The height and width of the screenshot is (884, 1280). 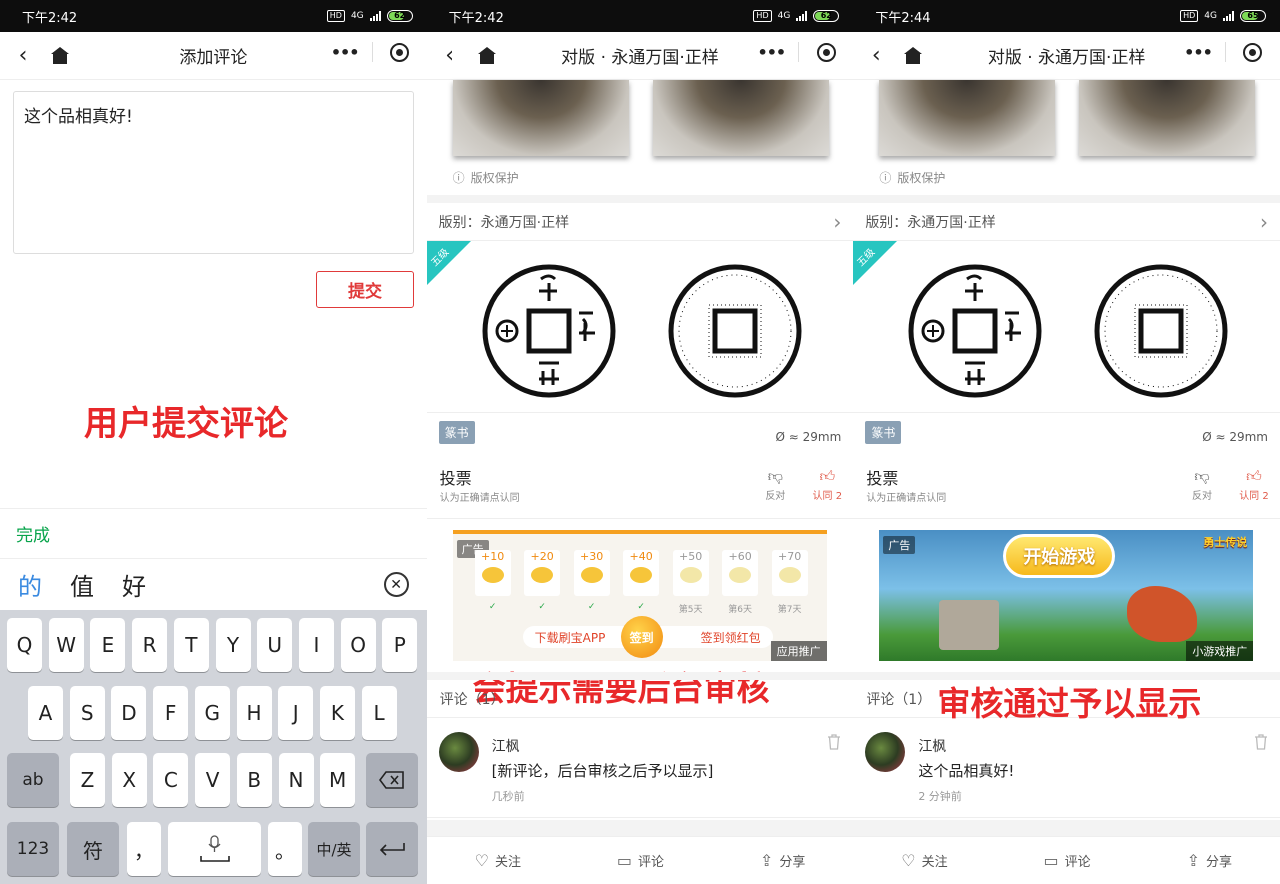 What do you see at coordinates (87, 780) in the screenshot?
I see `key-z: Z` at bounding box center [87, 780].